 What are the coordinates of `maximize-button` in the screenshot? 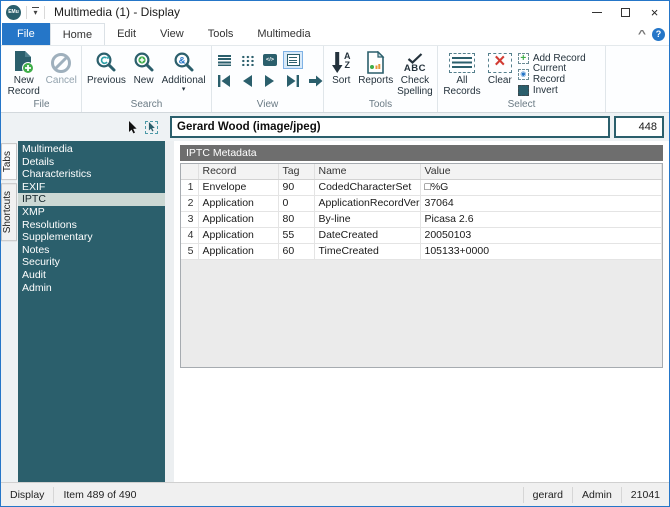 It's located at (625, 12).